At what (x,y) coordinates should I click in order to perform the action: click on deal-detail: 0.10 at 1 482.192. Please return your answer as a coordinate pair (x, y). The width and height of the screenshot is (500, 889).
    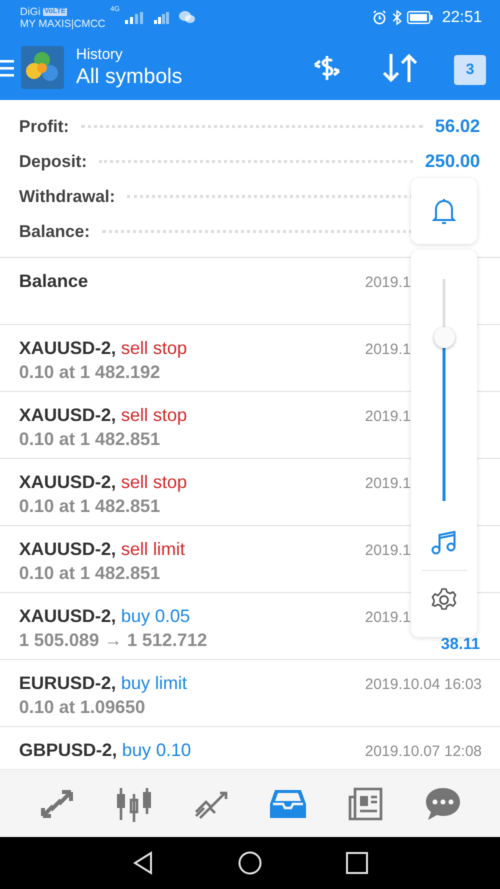
    Looking at the image, I should click on (90, 372).